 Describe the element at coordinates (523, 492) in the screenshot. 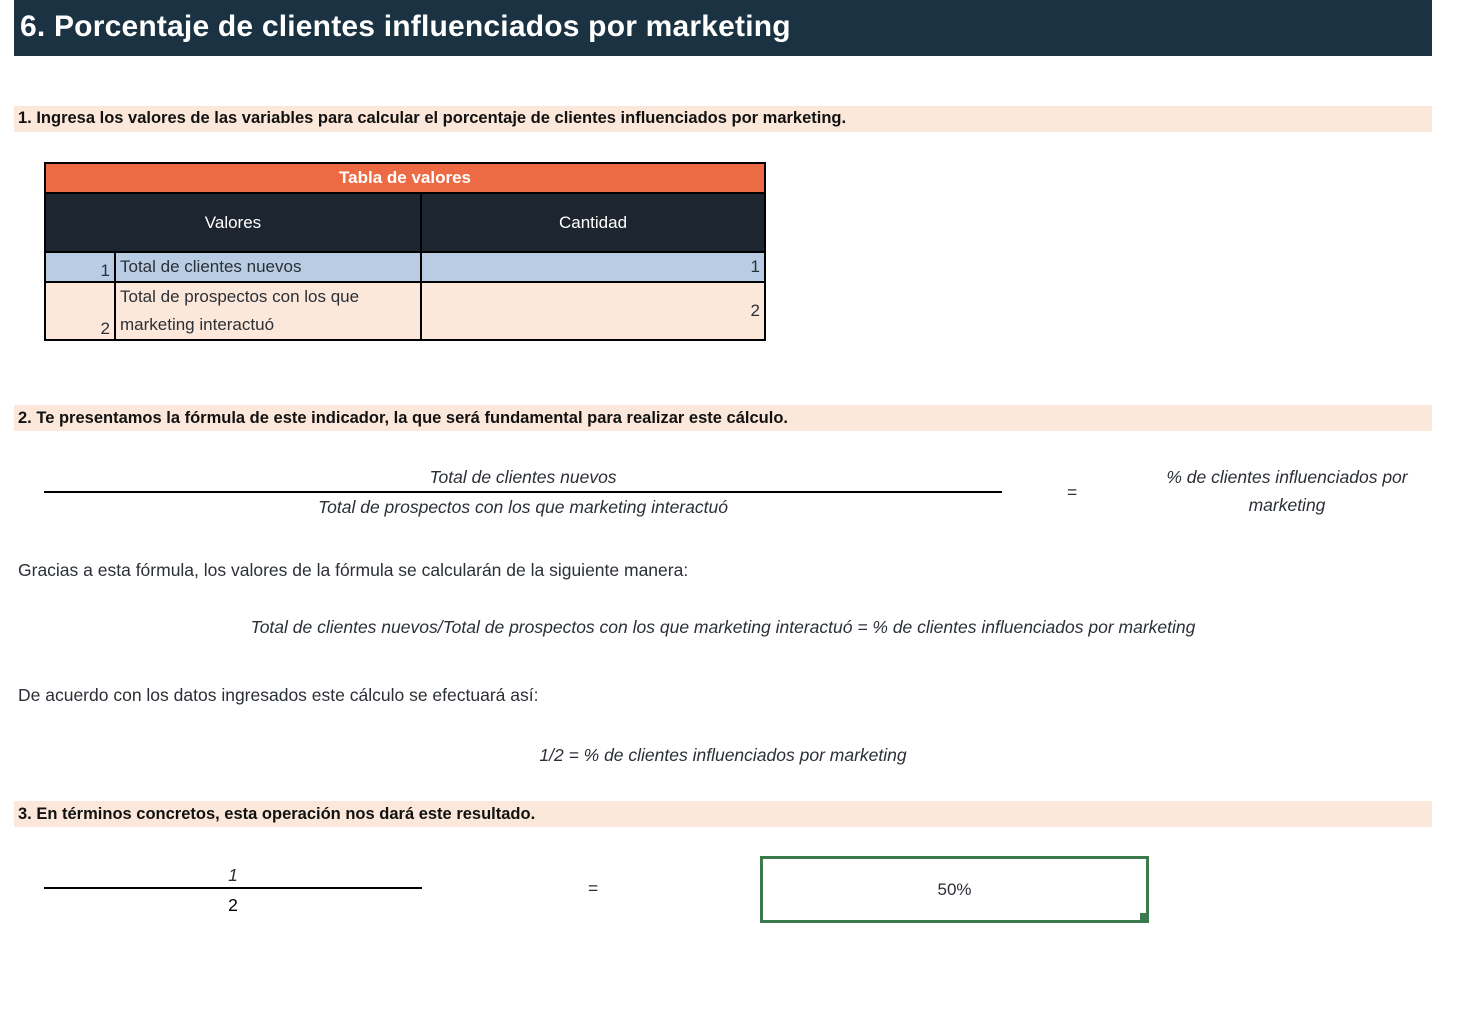

I see `formula-fraction-line` at that location.